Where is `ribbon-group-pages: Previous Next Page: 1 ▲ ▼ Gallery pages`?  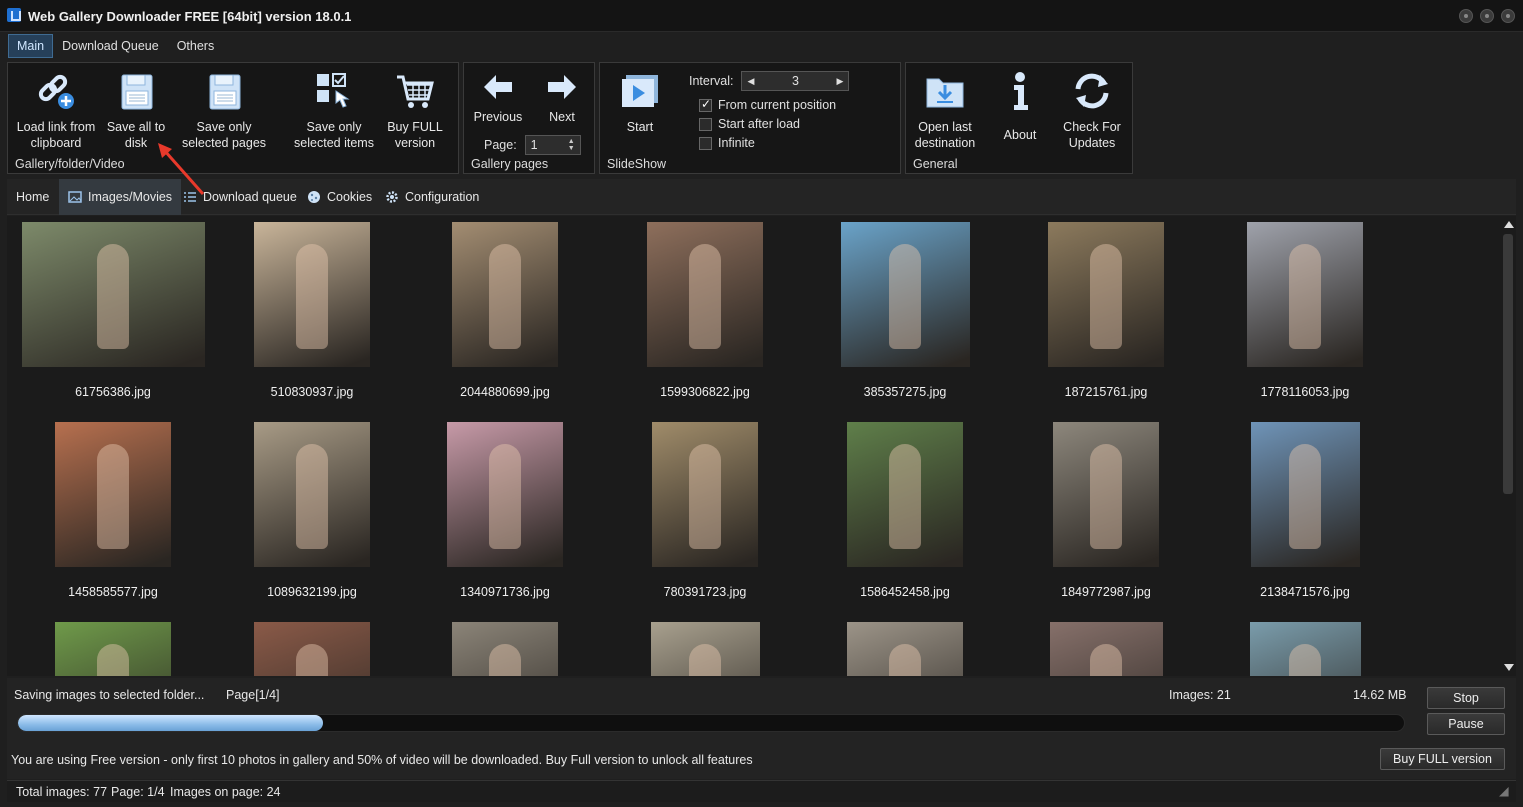 ribbon-group-pages: Previous Next Page: 1 ▲ ▼ Gallery pages is located at coordinates (529, 118).